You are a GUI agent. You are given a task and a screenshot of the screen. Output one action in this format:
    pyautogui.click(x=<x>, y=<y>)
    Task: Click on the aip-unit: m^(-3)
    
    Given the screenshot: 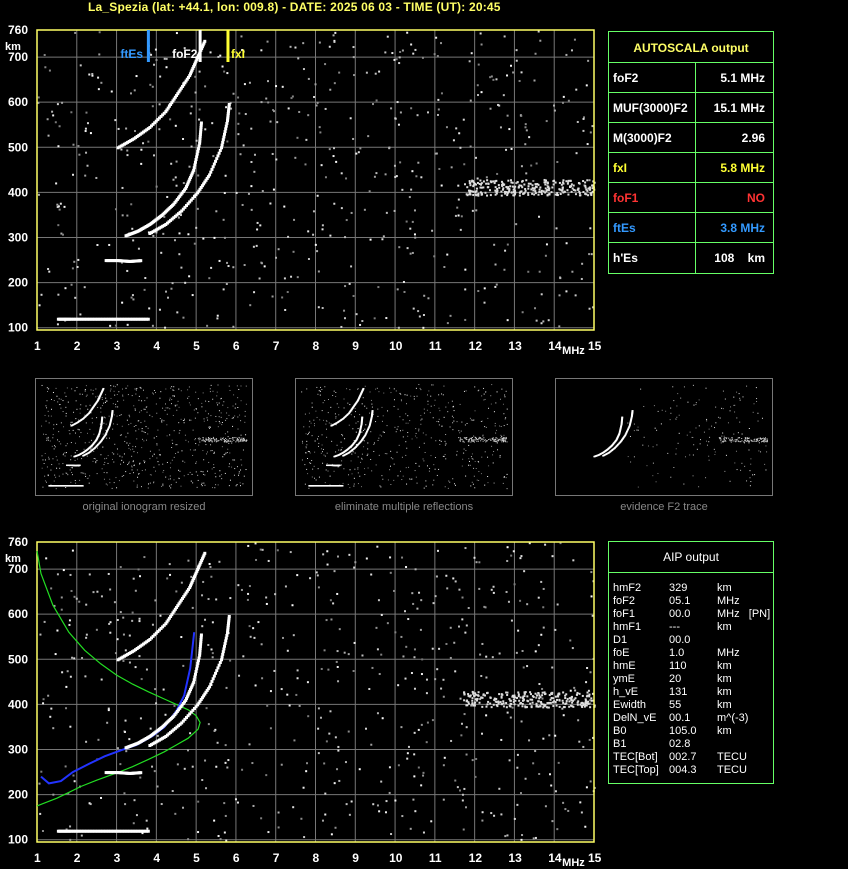 What is the action you would take?
    pyautogui.click(x=733, y=718)
    